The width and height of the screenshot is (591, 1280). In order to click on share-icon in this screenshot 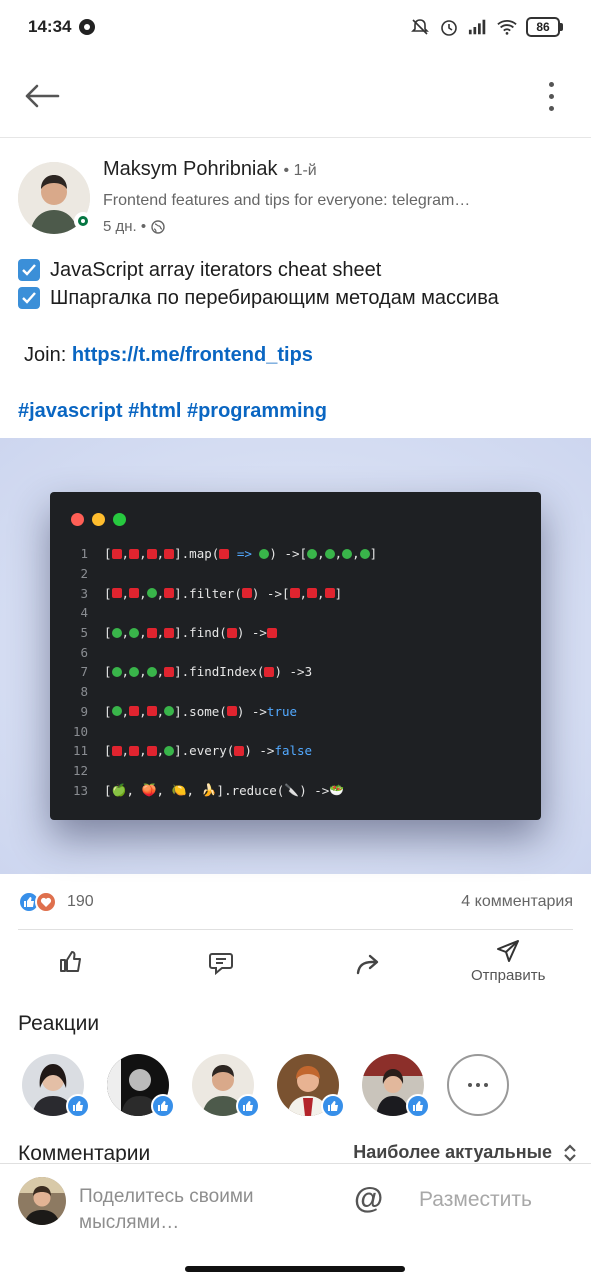, I will do `click(367, 964)`.